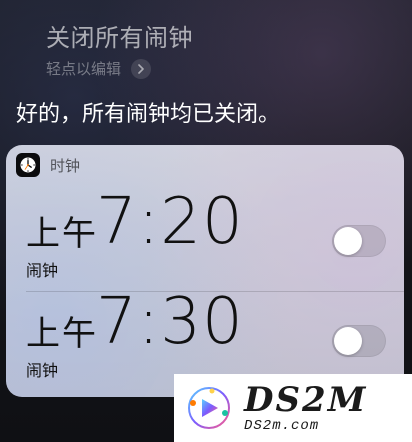  What do you see at coordinates (148, 114) in the screenshot?
I see `siri-response-text: 好的，所有闹钟均已关闭。` at bounding box center [148, 114].